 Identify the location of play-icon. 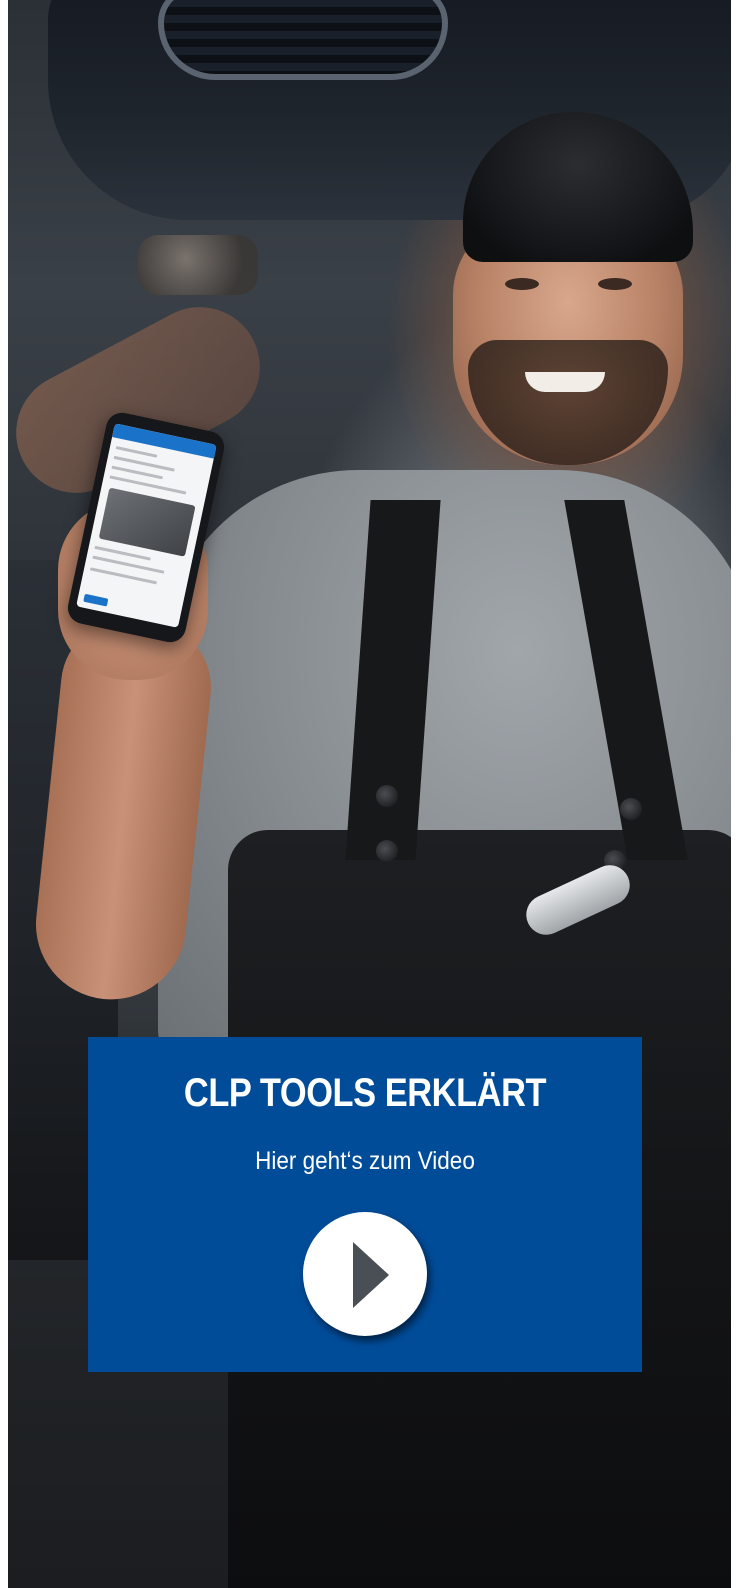
(371, 1275).